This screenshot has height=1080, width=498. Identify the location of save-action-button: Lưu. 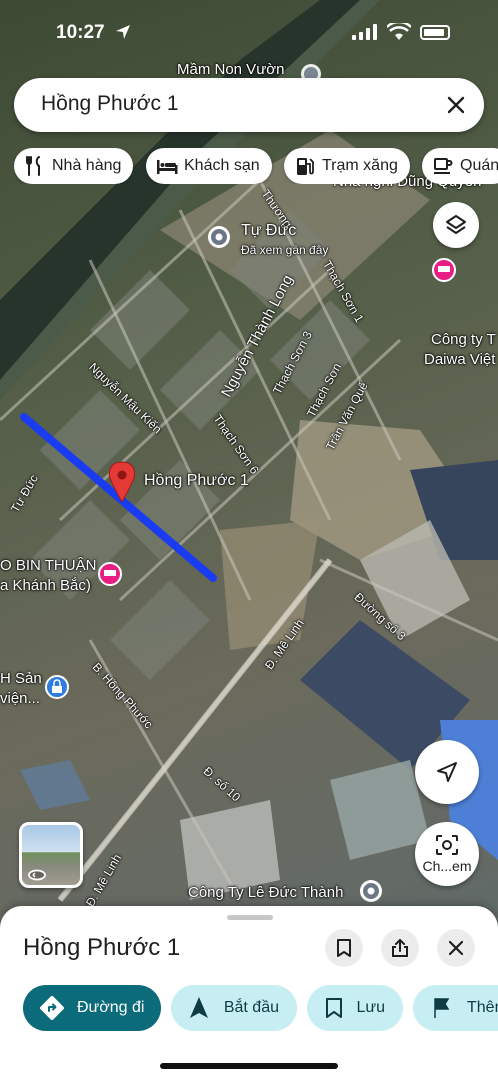
(355, 1008).